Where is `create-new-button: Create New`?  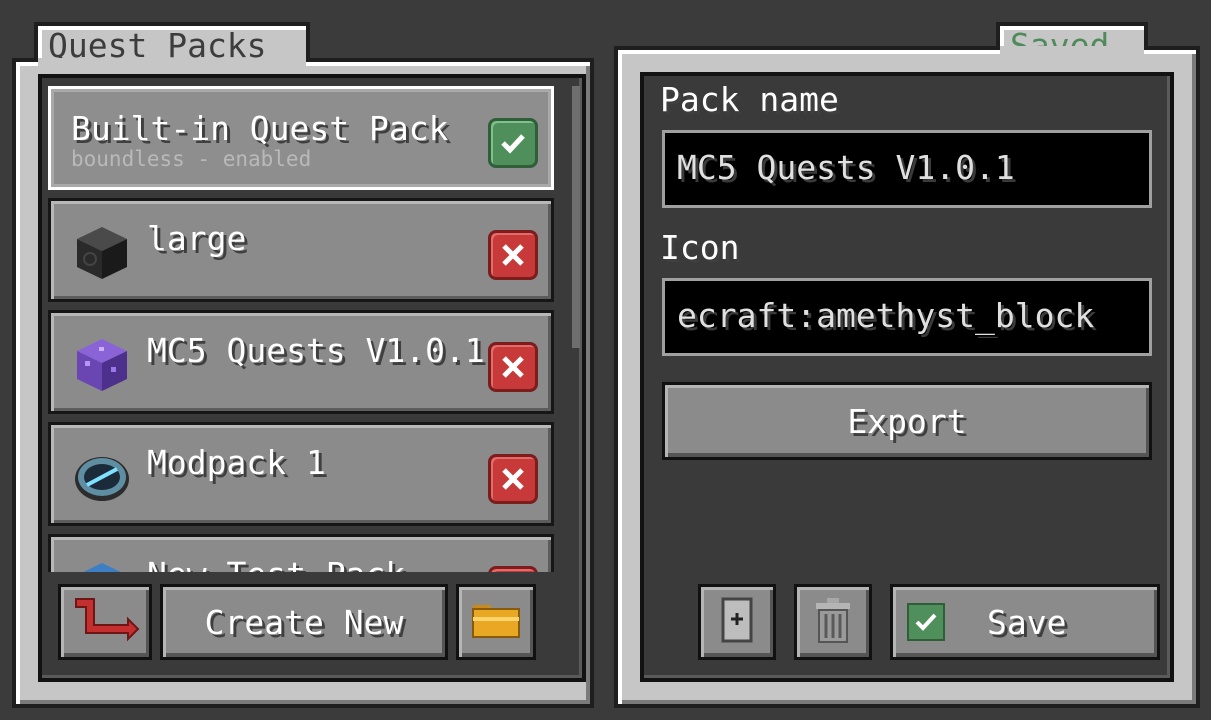 create-new-button: Create New is located at coordinates (304, 622).